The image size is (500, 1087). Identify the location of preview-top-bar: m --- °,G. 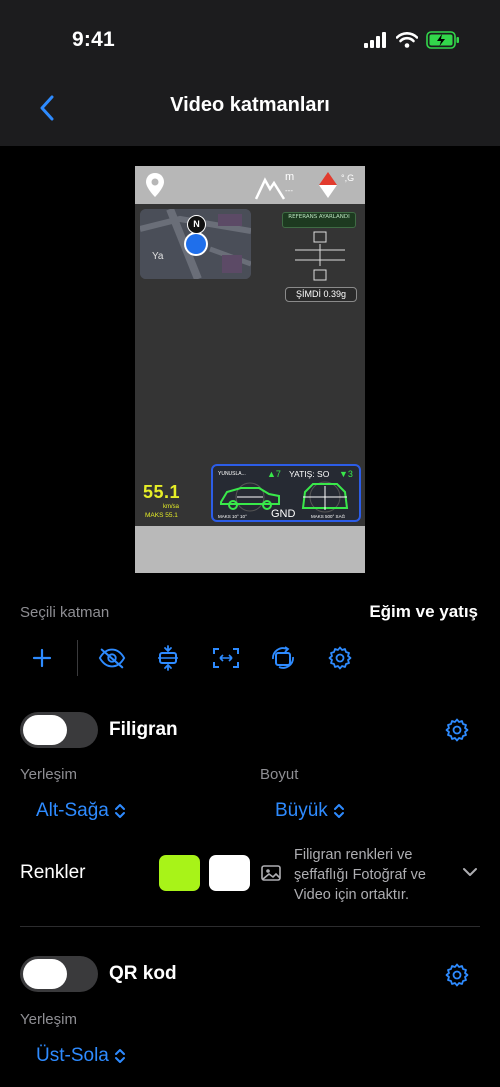
(250, 185).